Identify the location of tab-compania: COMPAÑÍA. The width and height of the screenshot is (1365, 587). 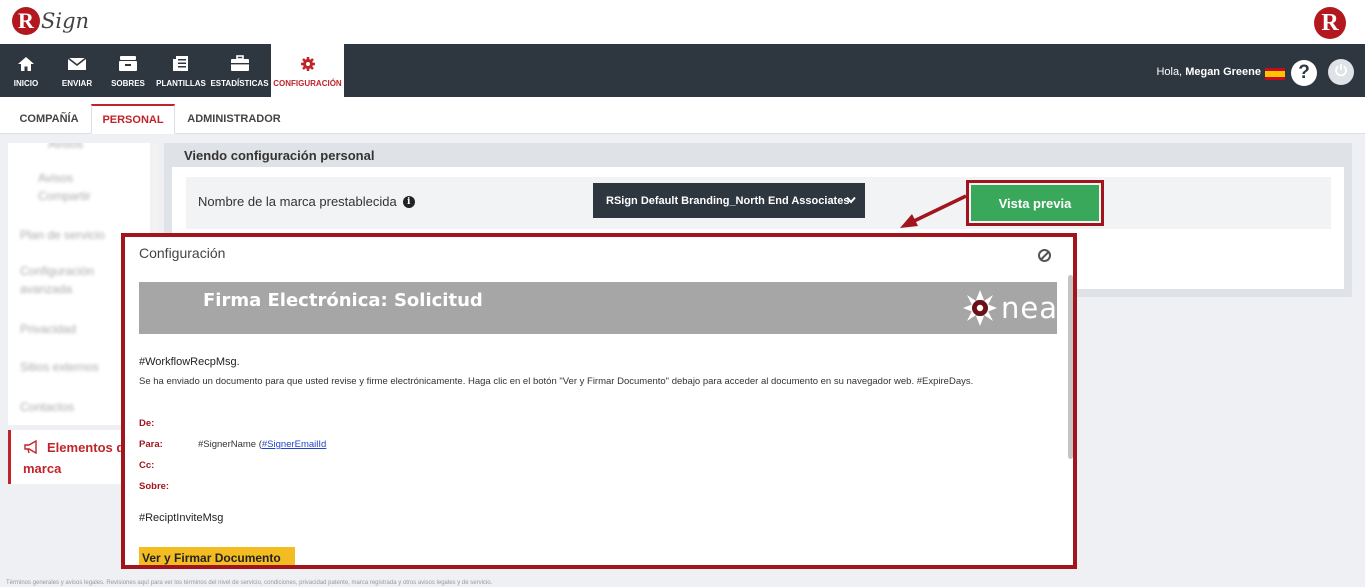
(49, 119).